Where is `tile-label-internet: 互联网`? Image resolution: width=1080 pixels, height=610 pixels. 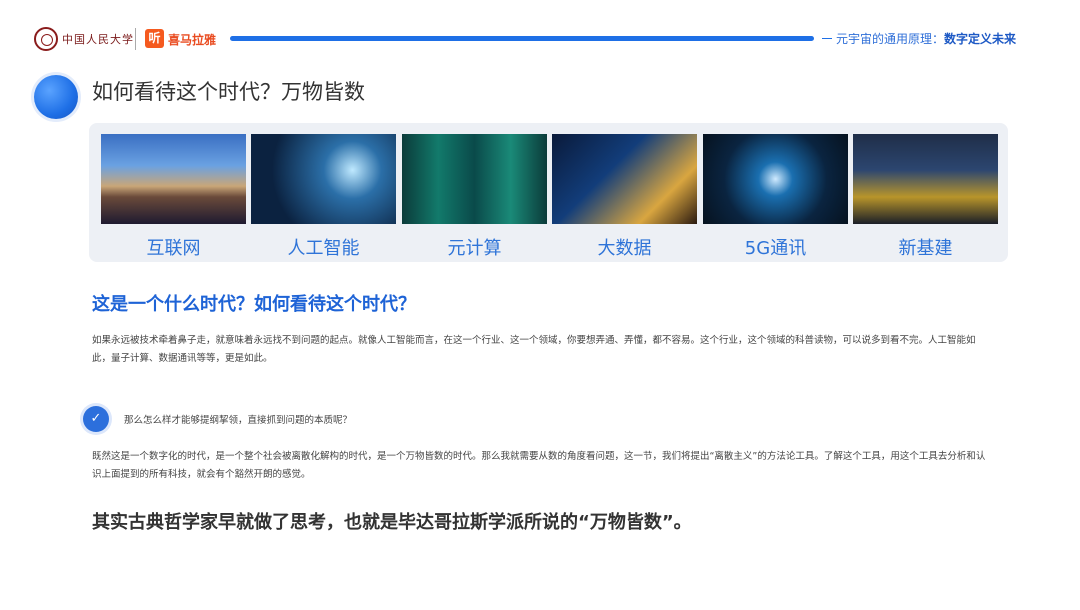 tile-label-internet: 互联网 is located at coordinates (173, 248).